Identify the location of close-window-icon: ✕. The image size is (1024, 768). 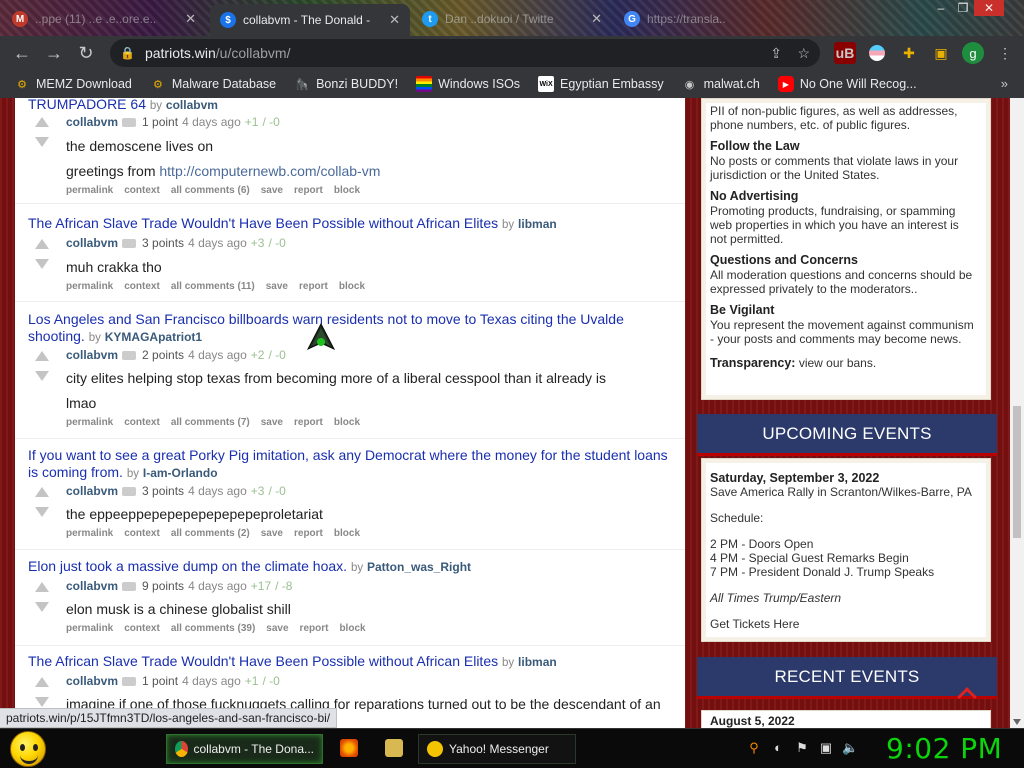
(989, 8).